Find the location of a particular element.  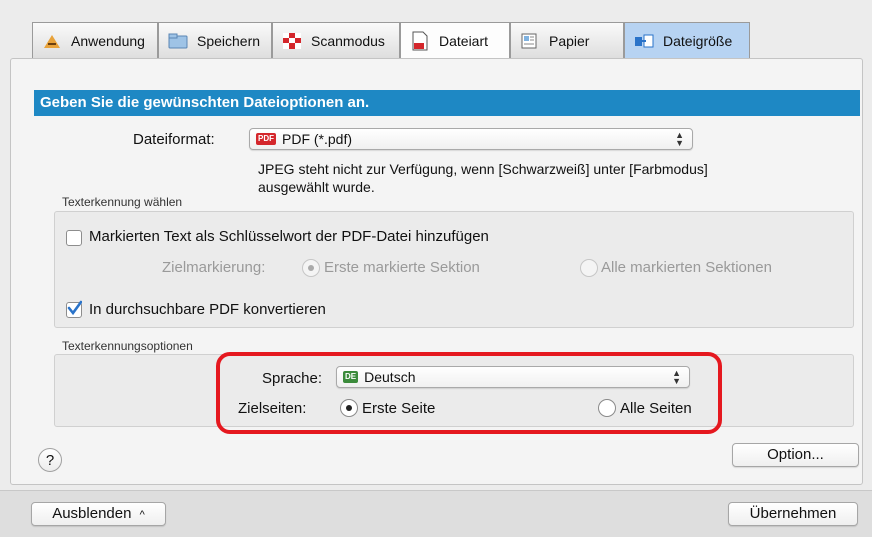

all-sections-radio is located at coordinates (589, 268).